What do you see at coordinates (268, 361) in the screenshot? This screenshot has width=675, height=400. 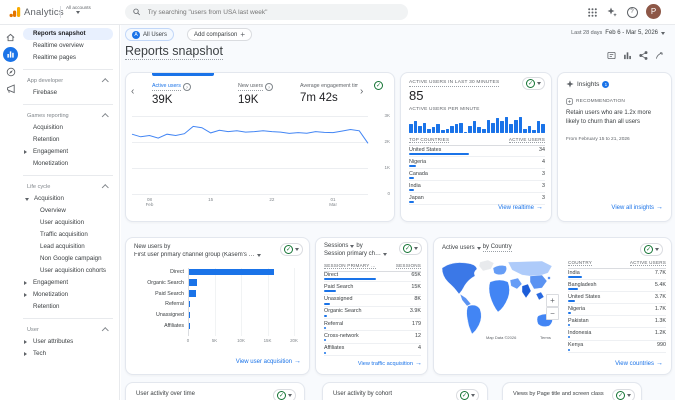 I see `view-user-acquisition-link: View user acquisition →` at bounding box center [268, 361].